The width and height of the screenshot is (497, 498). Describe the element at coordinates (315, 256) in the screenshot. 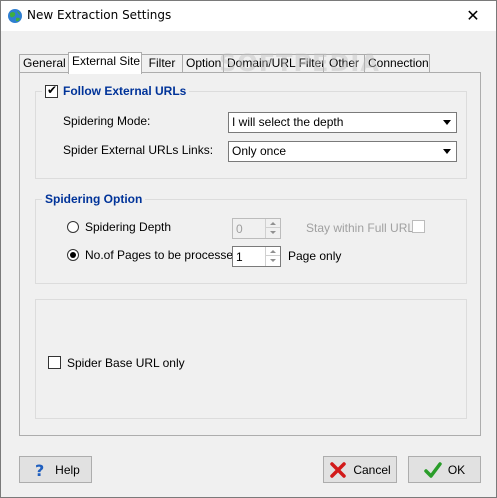

I see `page-only-label: Page only` at that location.